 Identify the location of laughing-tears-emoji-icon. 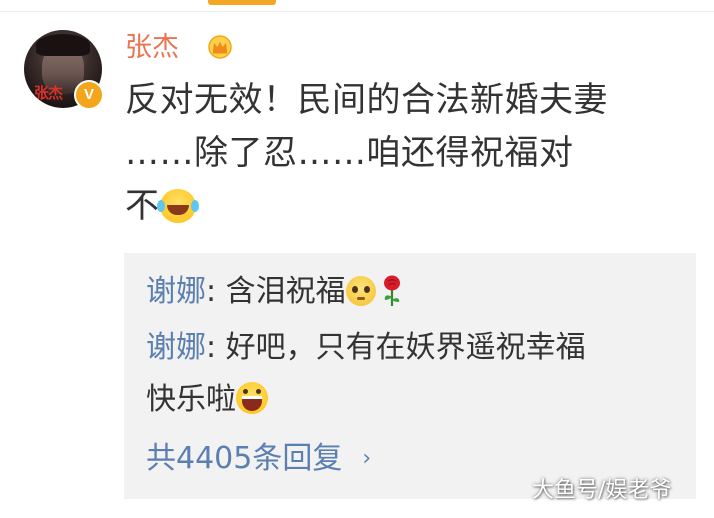
(176, 206).